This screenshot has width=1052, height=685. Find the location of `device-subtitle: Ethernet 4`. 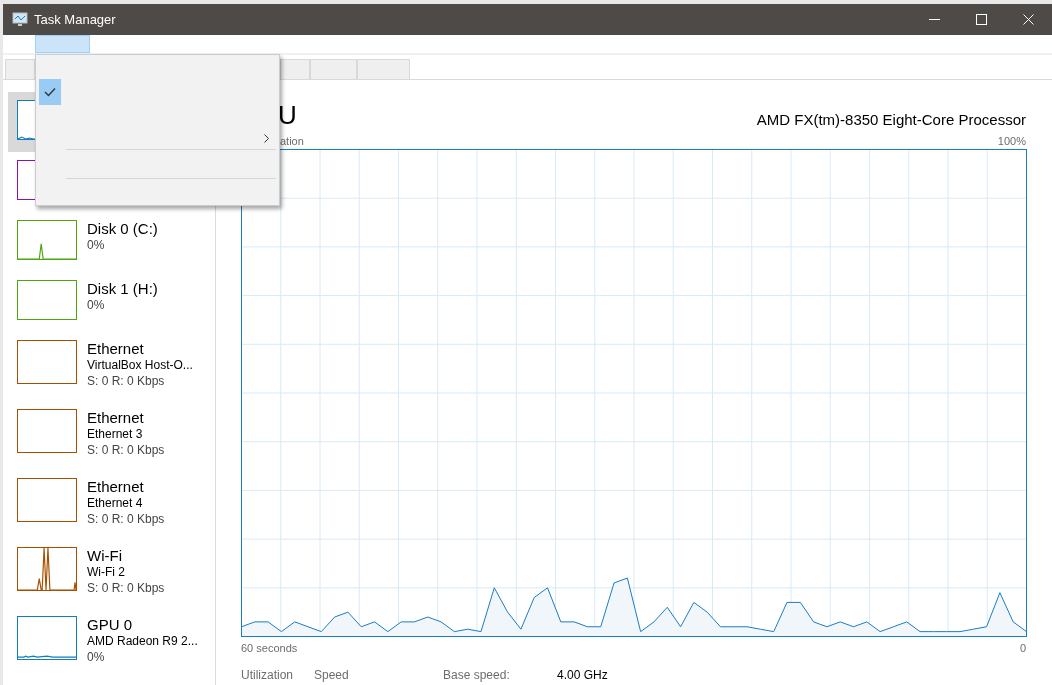

device-subtitle: Ethernet 4 is located at coordinates (115, 503).